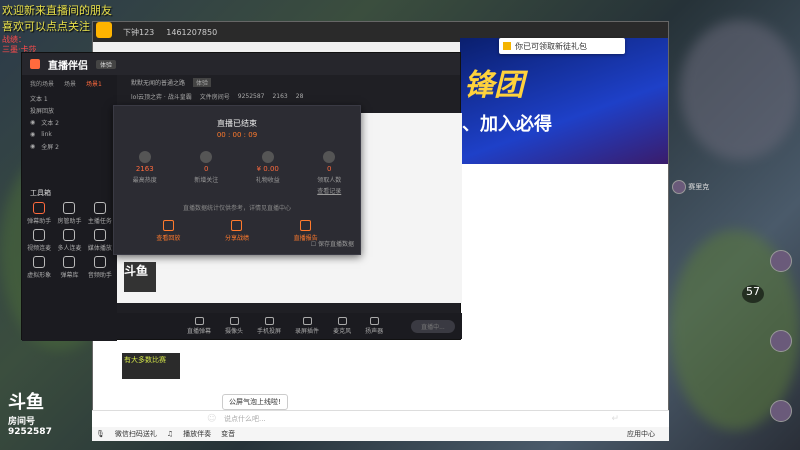 The image size is (800, 450). I want to click on fire-icon, so click(144, 157).